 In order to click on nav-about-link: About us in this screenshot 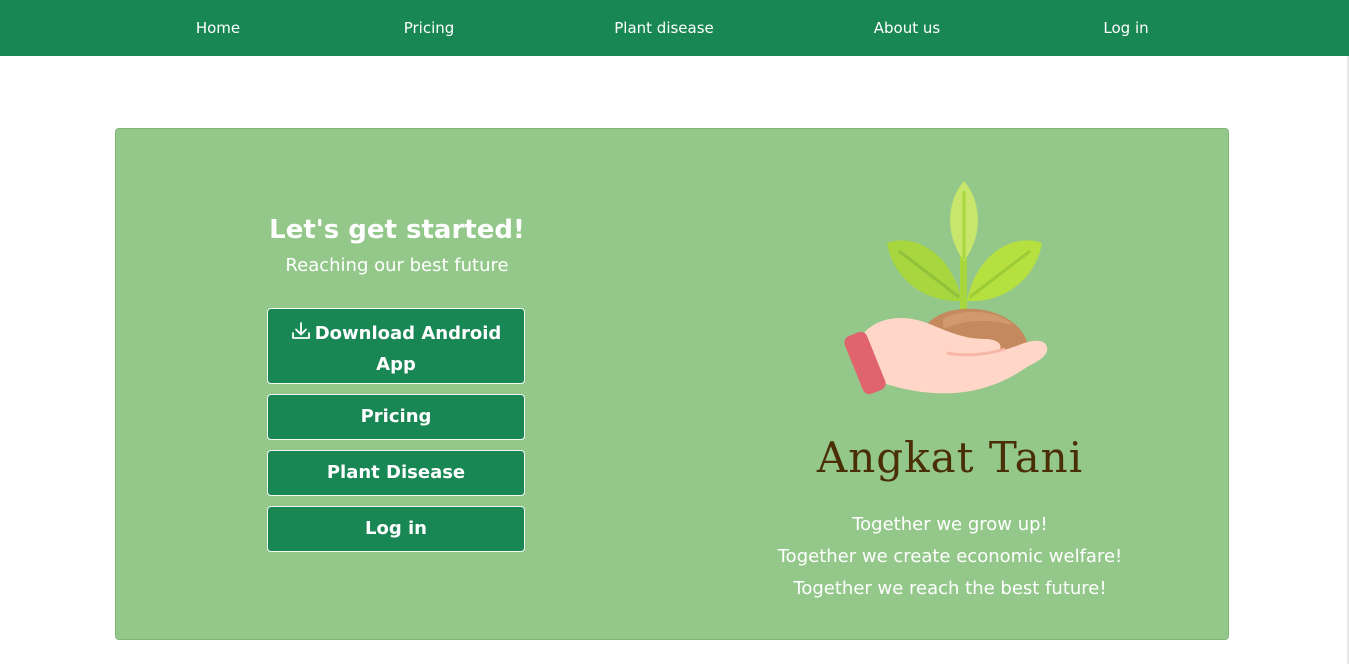, I will do `click(907, 28)`.